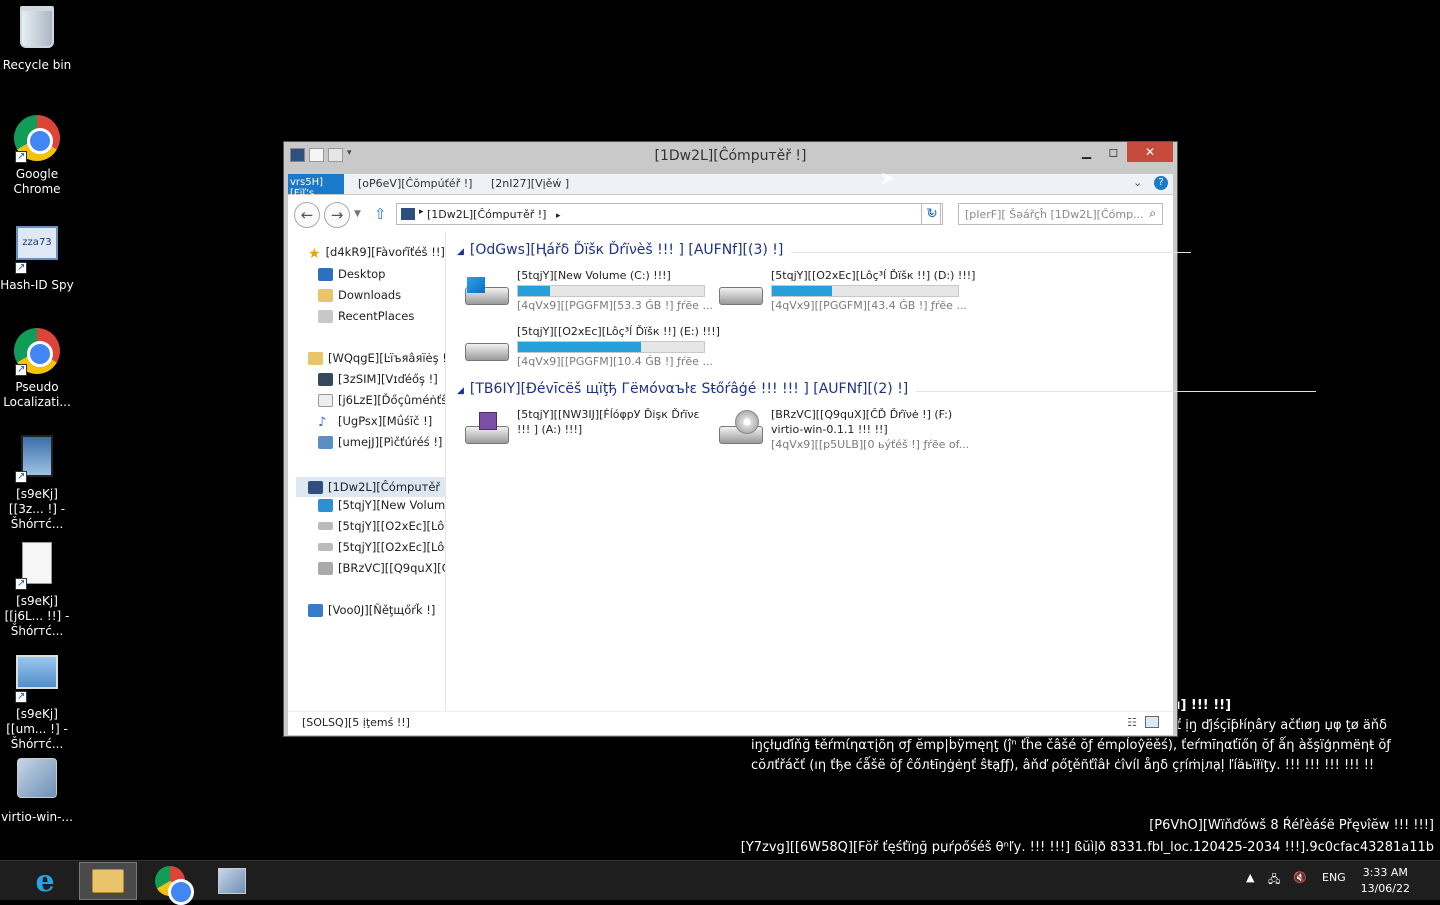 The height and width of the screenshot is (905, 1440). I want to click on network-tray-icon: 🖧, so click(1274, 880).